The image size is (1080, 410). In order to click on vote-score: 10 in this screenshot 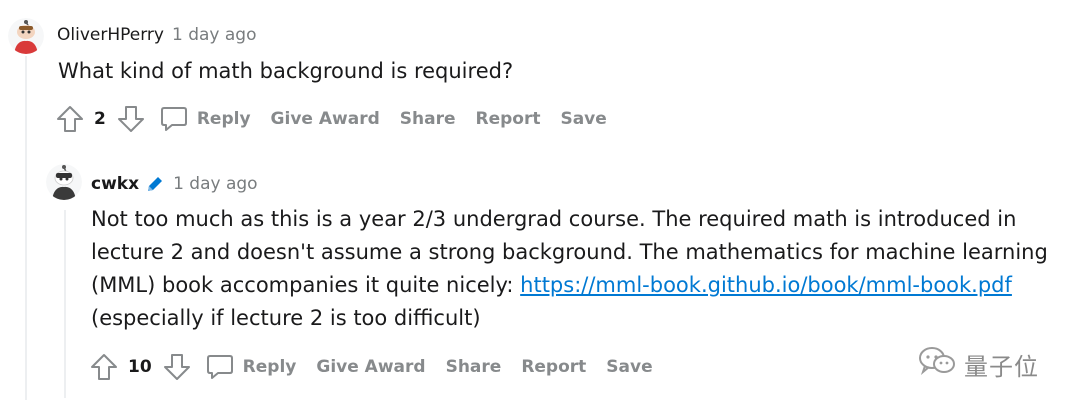, I will do `click(140, 367)`.